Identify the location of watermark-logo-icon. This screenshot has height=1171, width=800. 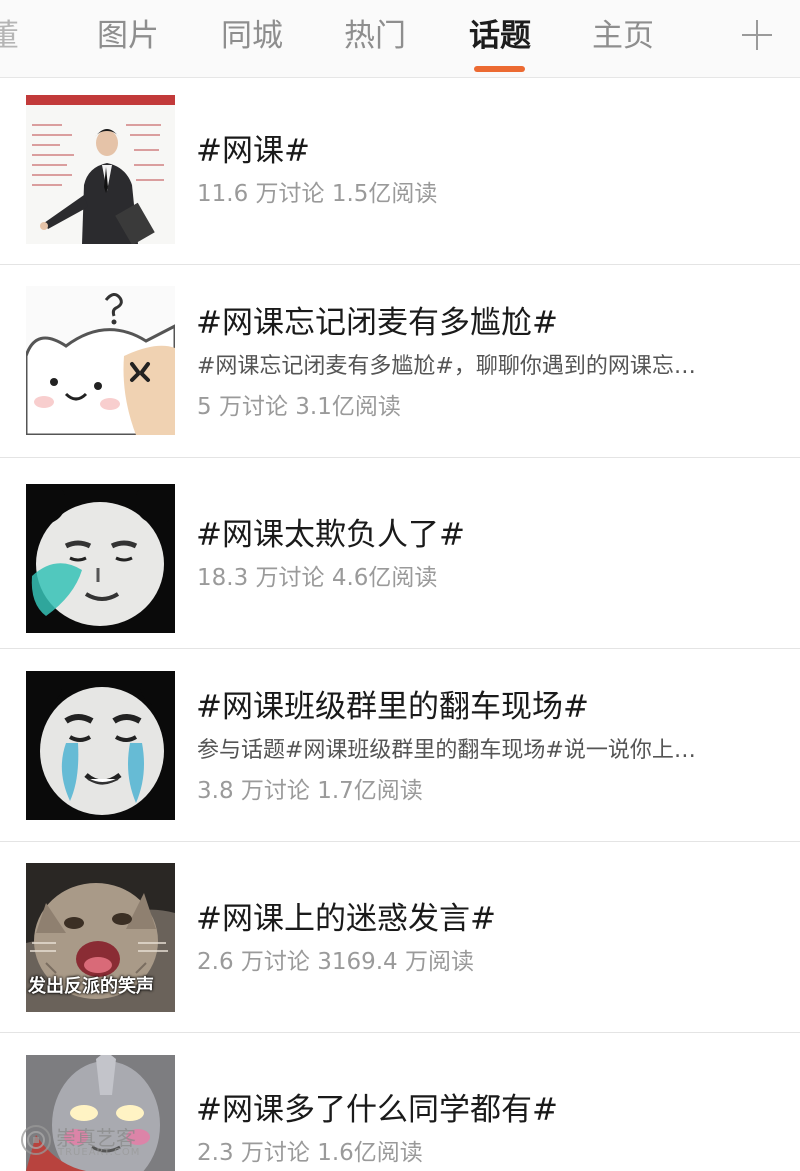
(36, 1140).